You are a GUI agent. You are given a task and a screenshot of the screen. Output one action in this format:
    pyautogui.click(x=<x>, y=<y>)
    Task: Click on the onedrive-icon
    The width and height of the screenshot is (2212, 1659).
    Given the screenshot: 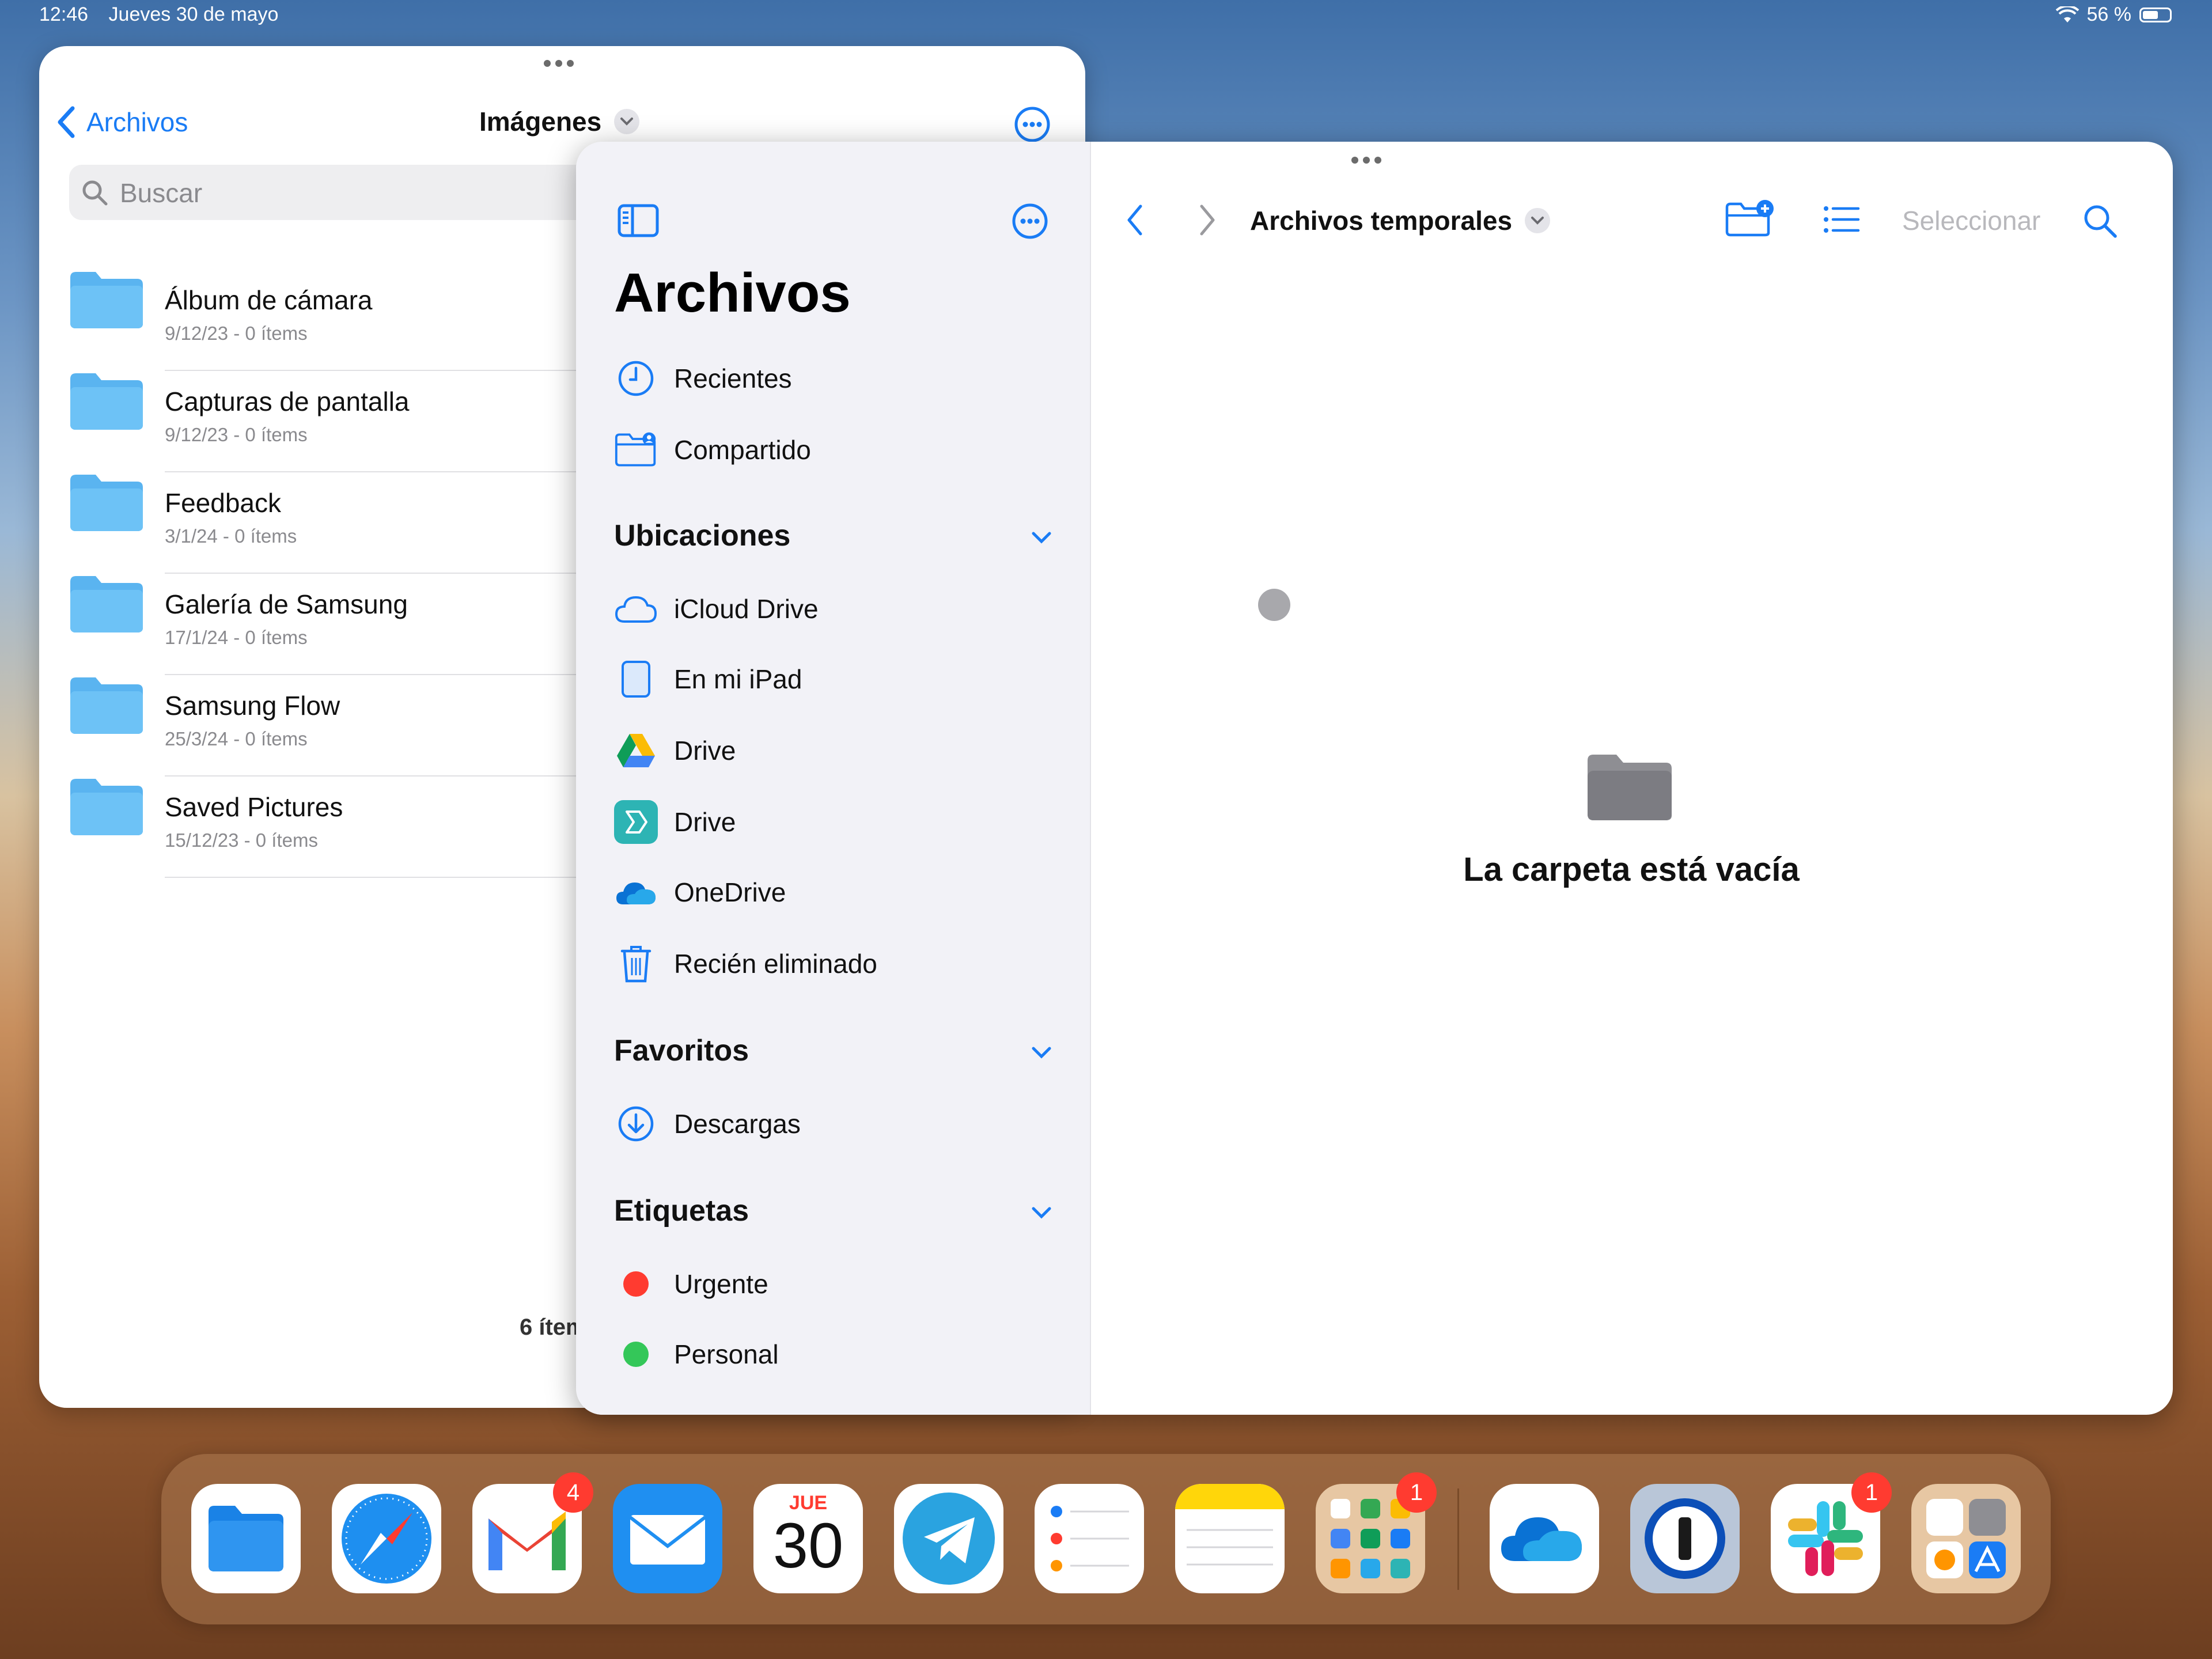 What is the action you would take?
    pyautogui.click(x=636, y=893)
    